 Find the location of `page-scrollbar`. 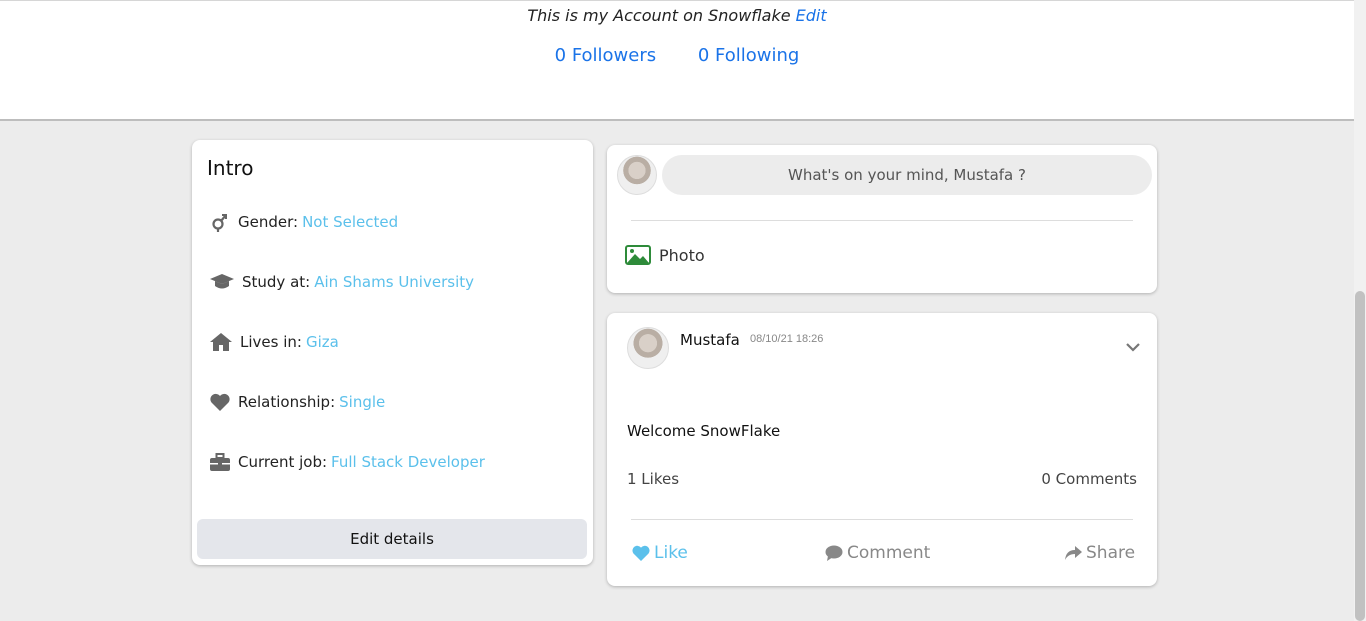

page-scrollbar is located at coordinates (1360, 310).